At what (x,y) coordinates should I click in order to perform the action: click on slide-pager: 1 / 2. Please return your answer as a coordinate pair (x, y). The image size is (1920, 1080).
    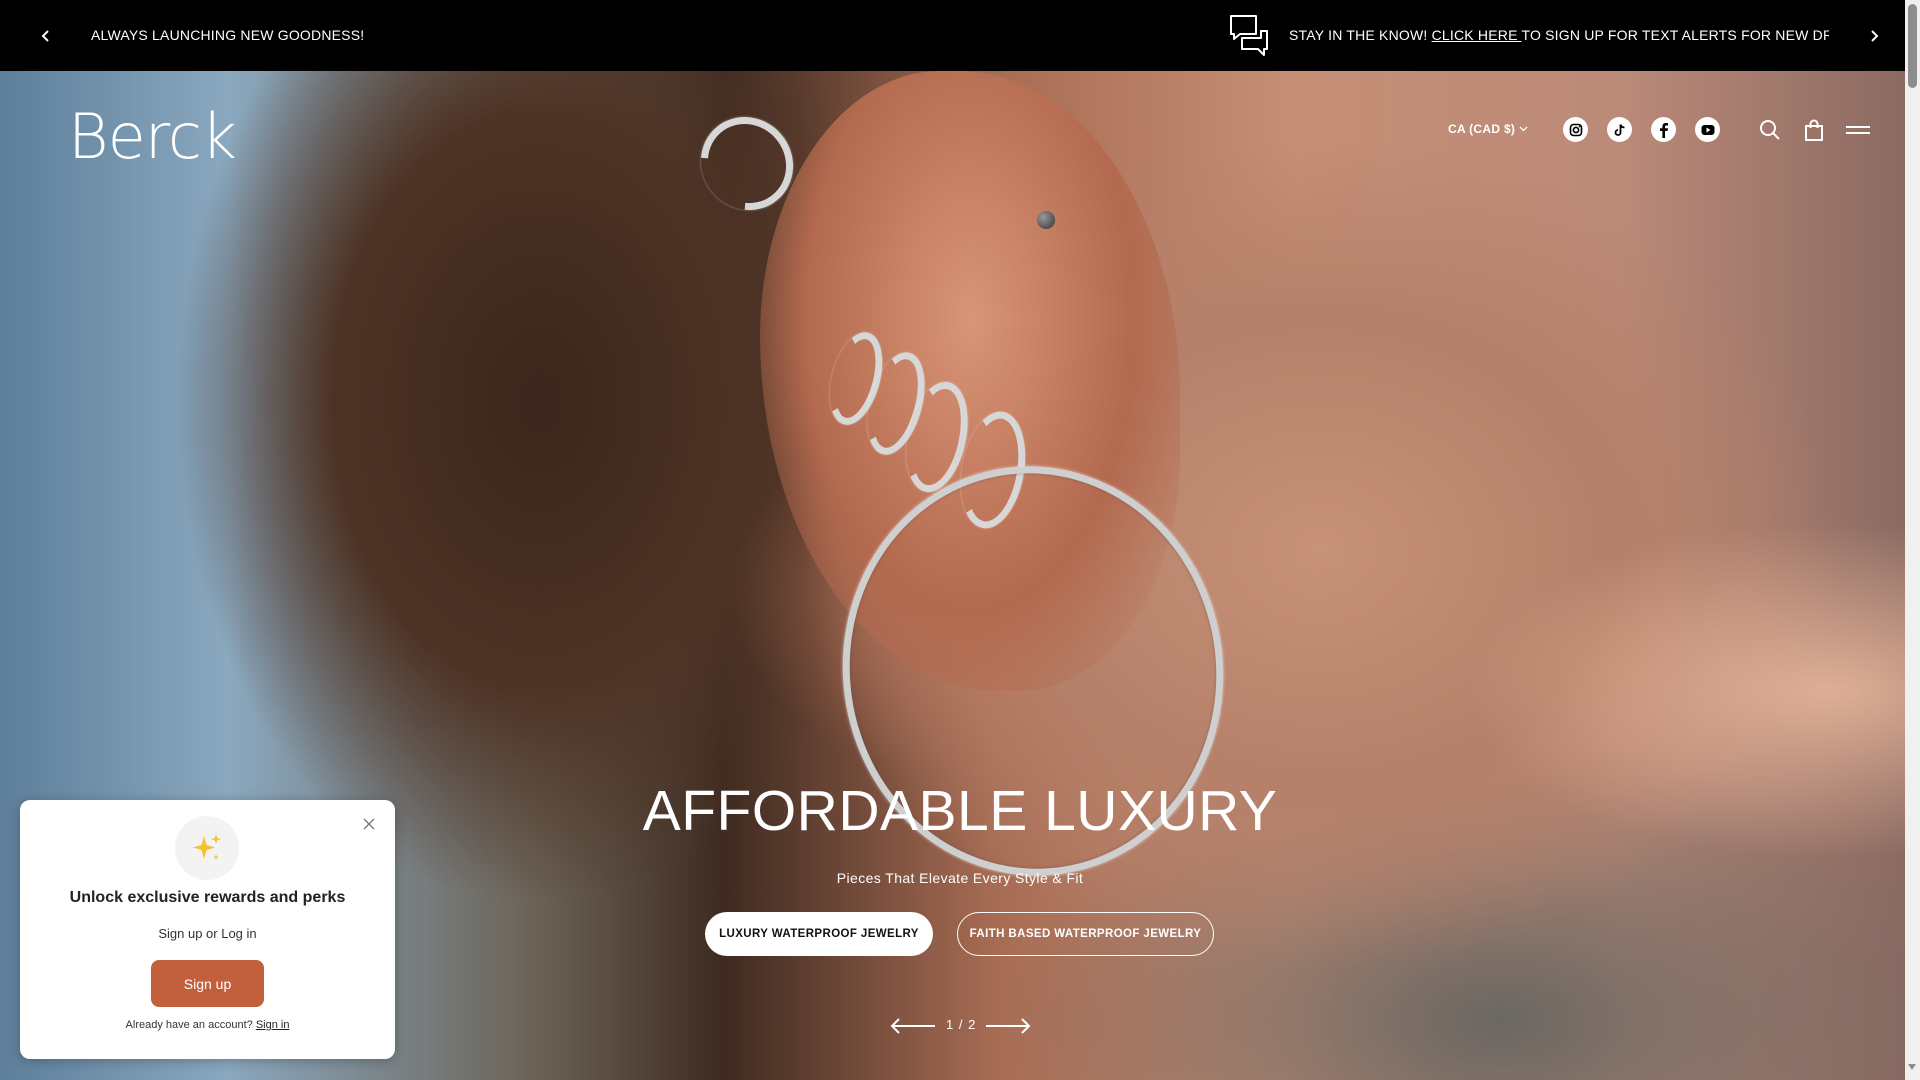
    Looking at the image, I should click on (960, 1027).